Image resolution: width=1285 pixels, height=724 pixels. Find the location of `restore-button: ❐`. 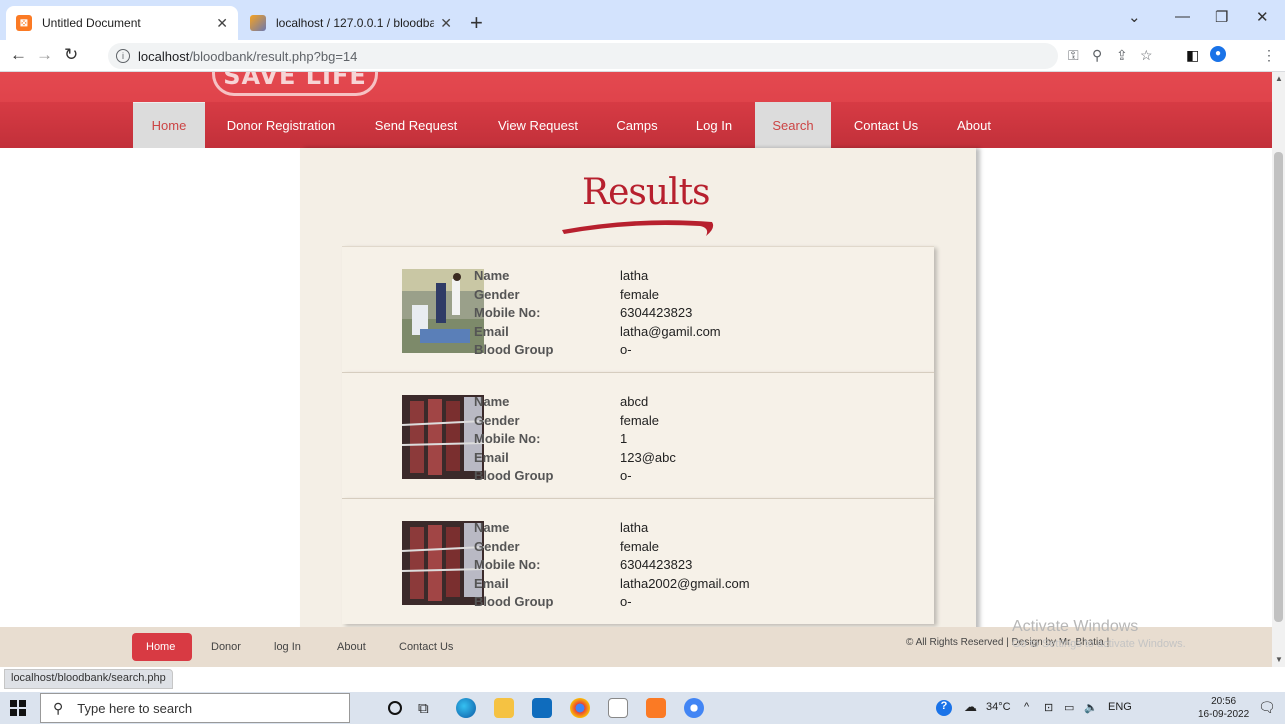

restore-button: ❐ is located at coordinates (1221, 17).